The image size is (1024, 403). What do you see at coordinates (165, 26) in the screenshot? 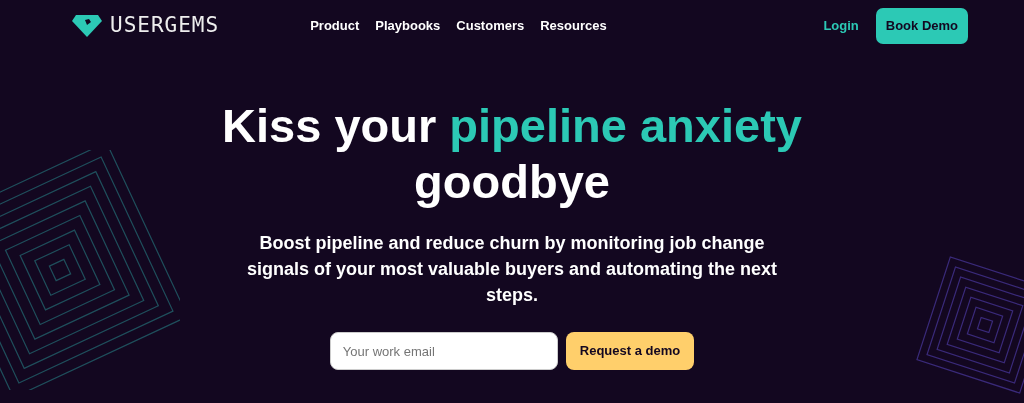
I see `brand-name: USERGEMS` at bounding box center [165, 26].